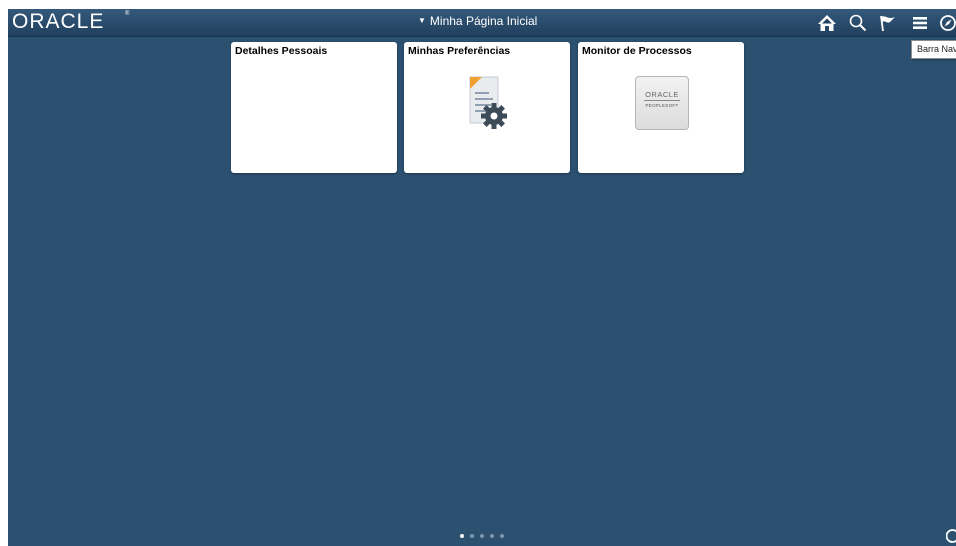 This screenshot has height=546, width=956. What do you see at coordinates (459, 51) in the screenshot?
I see `tile-title: Minhas Preferências` at bounding box center [459, 51].